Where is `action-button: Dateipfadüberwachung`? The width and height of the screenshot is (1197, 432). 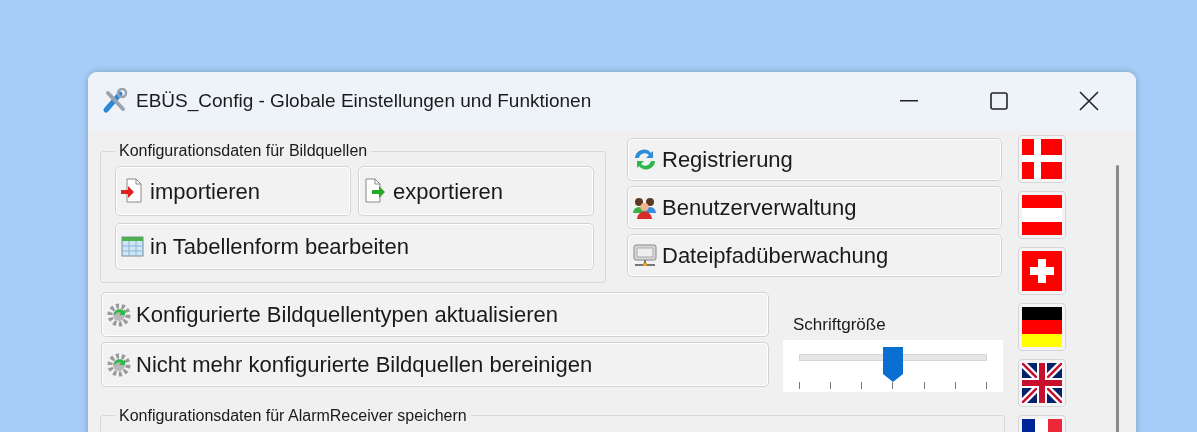 action-button: Dateipfadüberwachung is located at coordinates (814, 255).